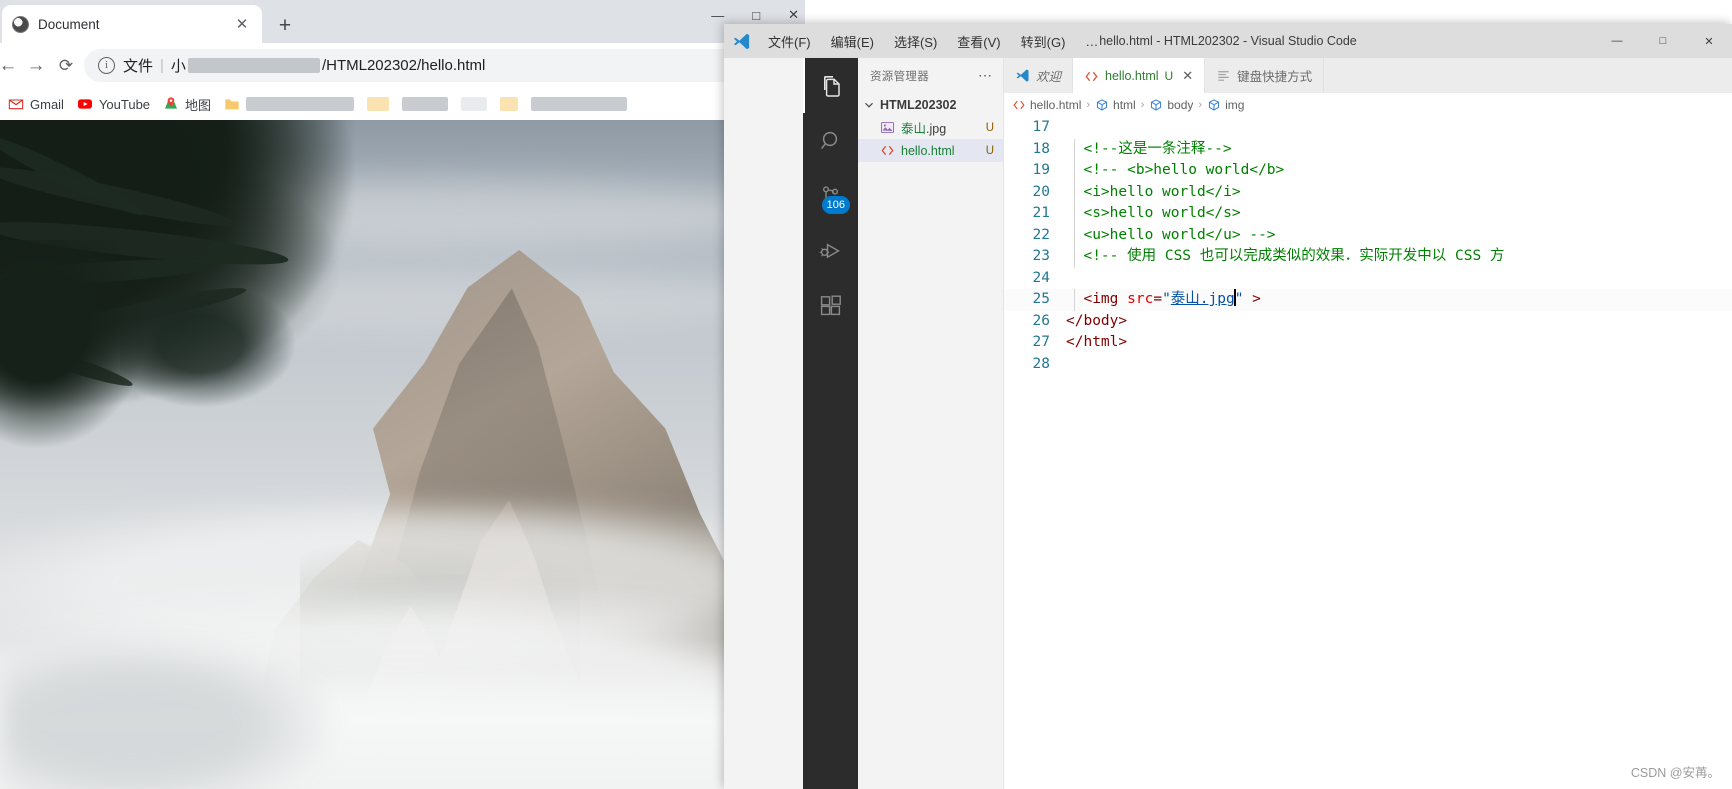 This screenshot has width=1732, height=789. What do you see at coordinates (285, 25) in the screenshot?
I see `new-tab-button: +` at bounding box center [285, 25].